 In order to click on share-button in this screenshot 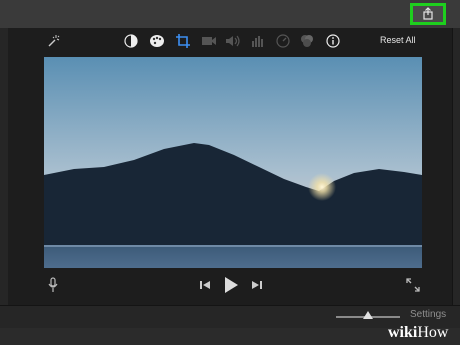, I will do `click(428, 14)`.